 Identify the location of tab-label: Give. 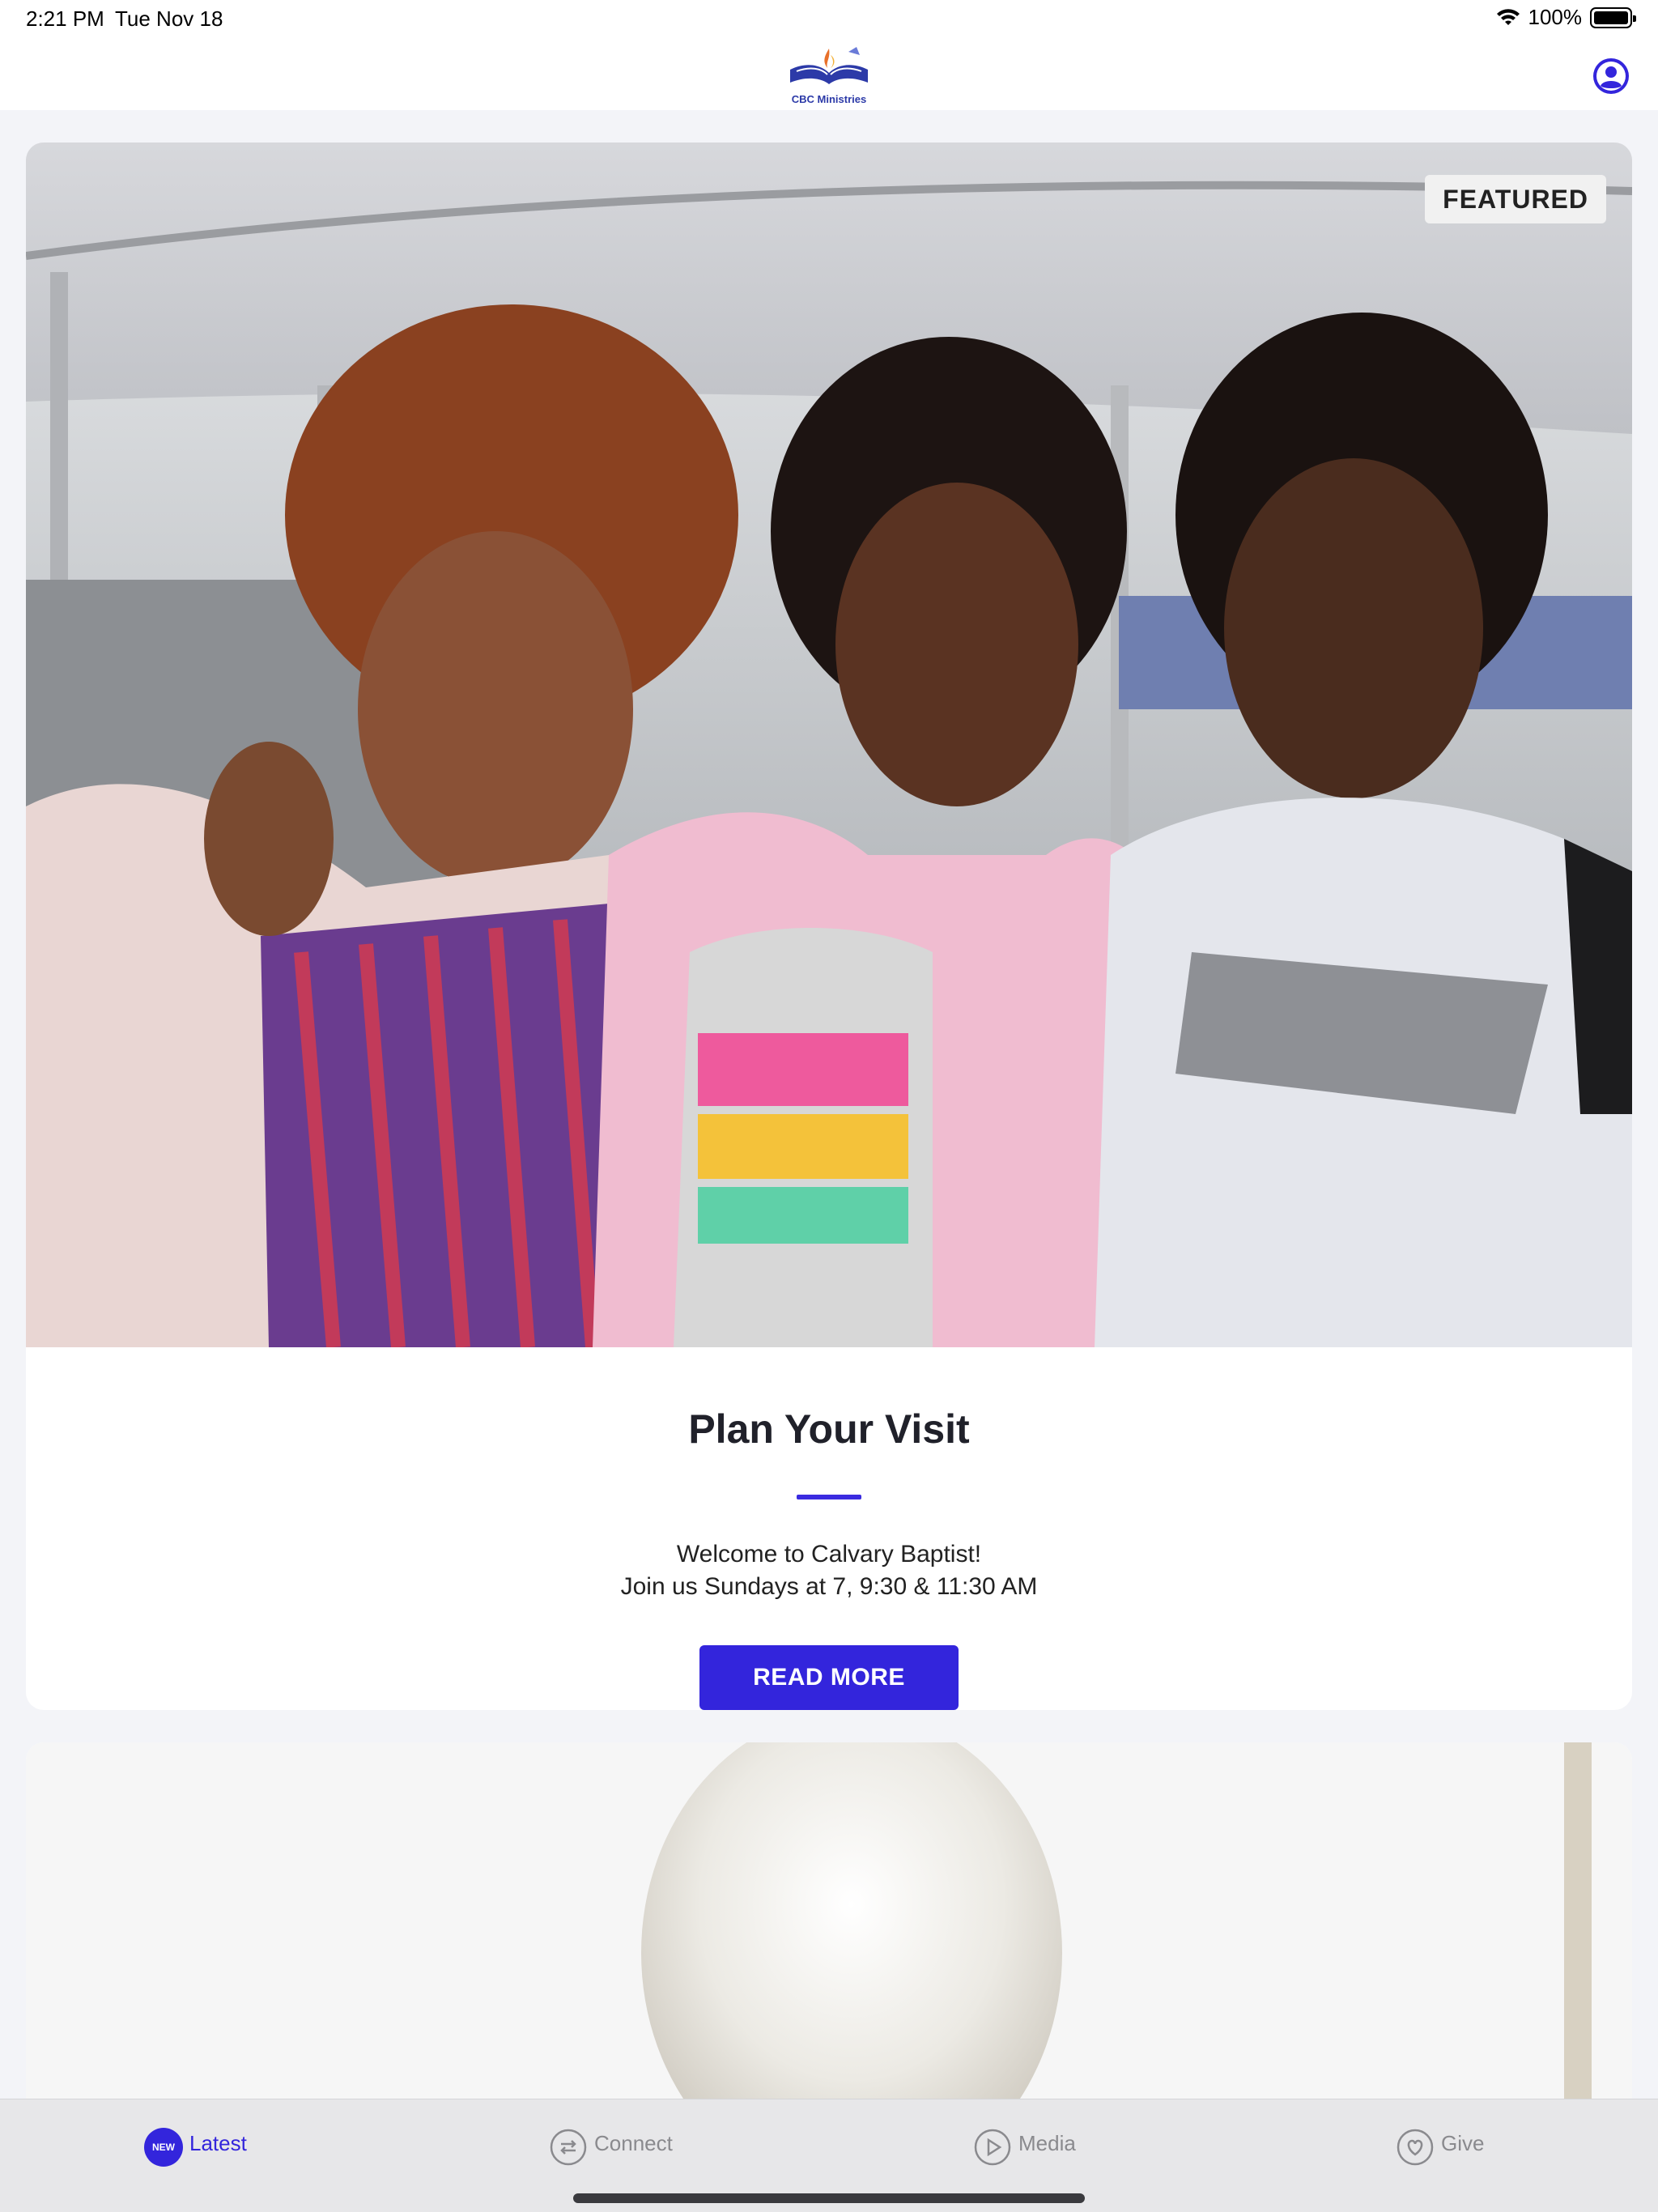
(1463, 2143).